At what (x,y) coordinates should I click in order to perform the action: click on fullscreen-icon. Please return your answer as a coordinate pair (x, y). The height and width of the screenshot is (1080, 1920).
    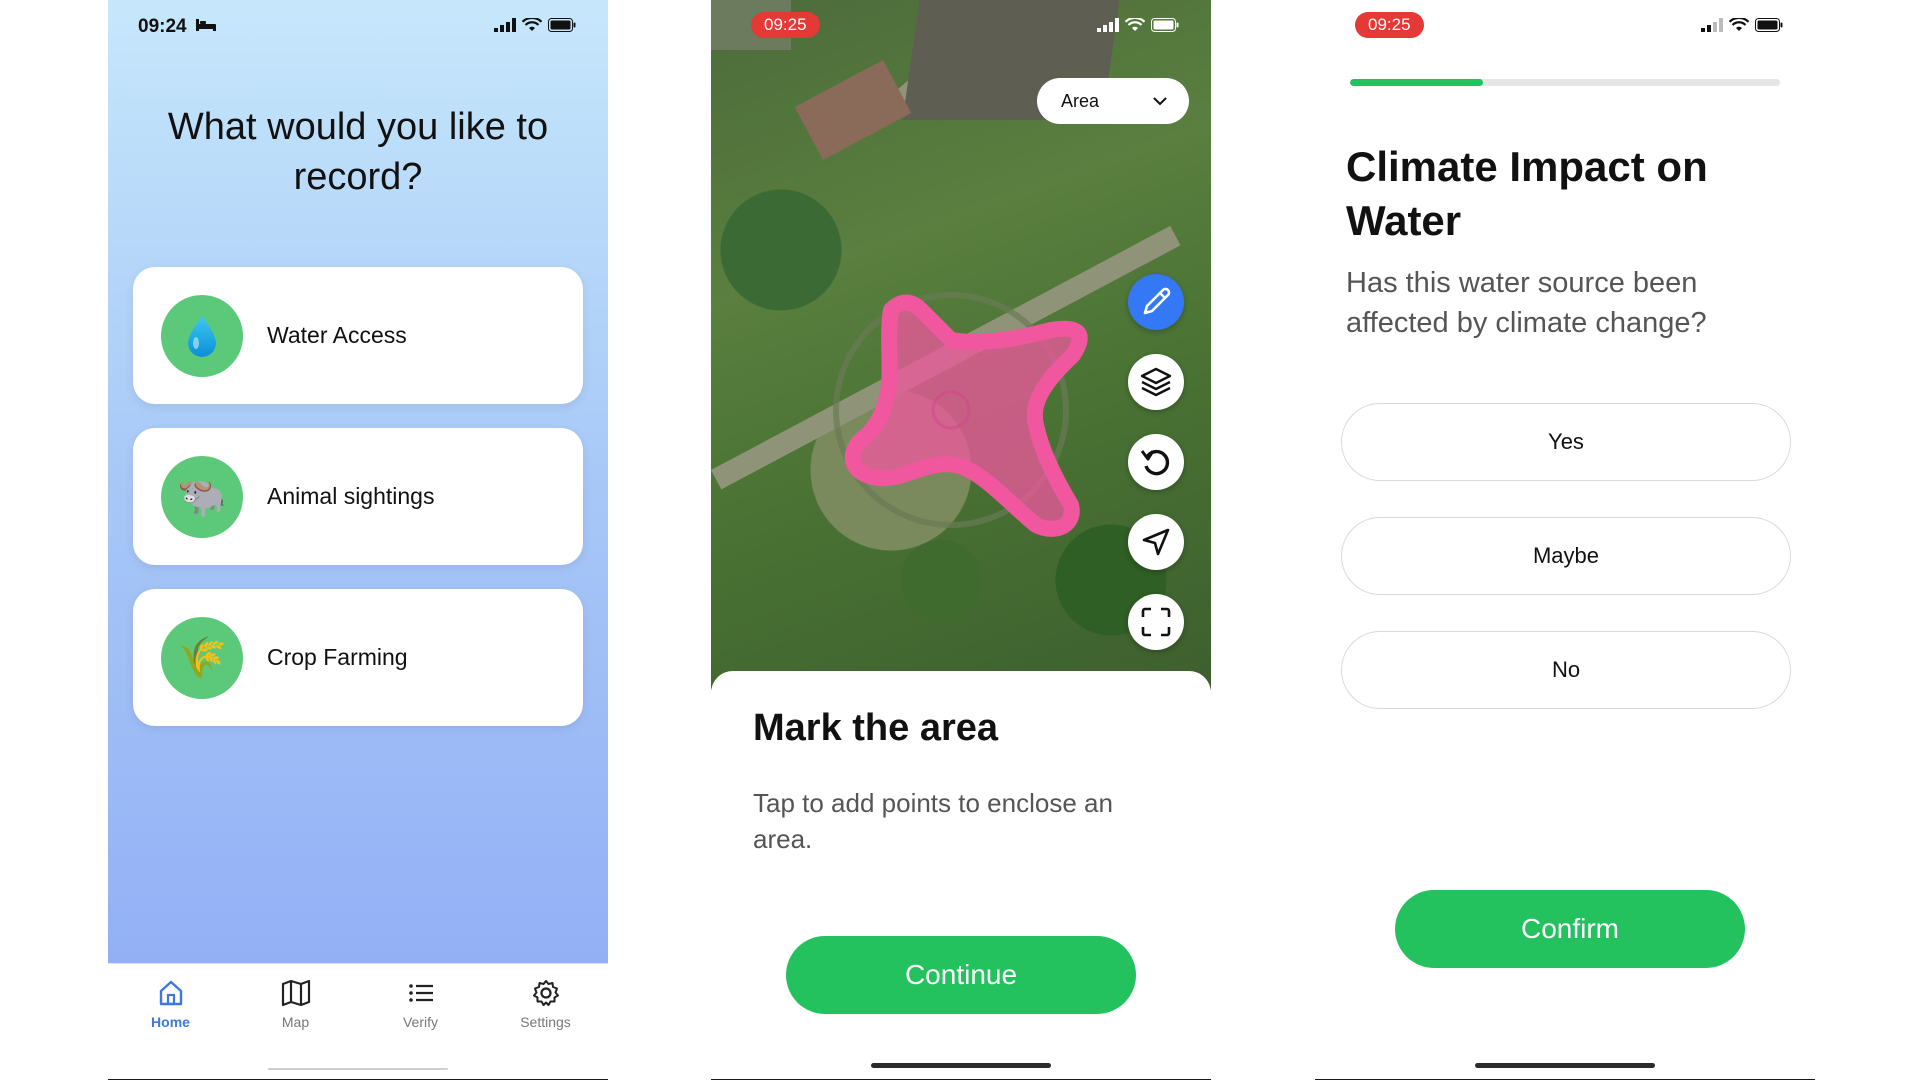
    Looking at the image, I should click on (1156, 622).